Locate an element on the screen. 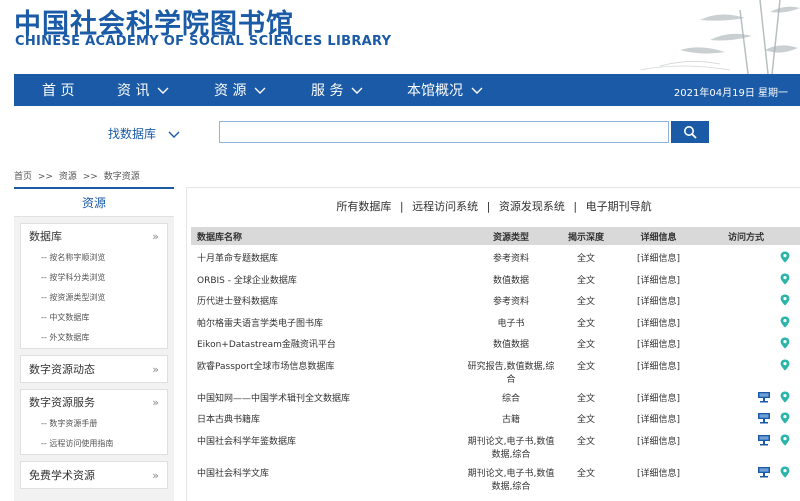  nav-services: 服 务 is located at coordinates (337, 90).